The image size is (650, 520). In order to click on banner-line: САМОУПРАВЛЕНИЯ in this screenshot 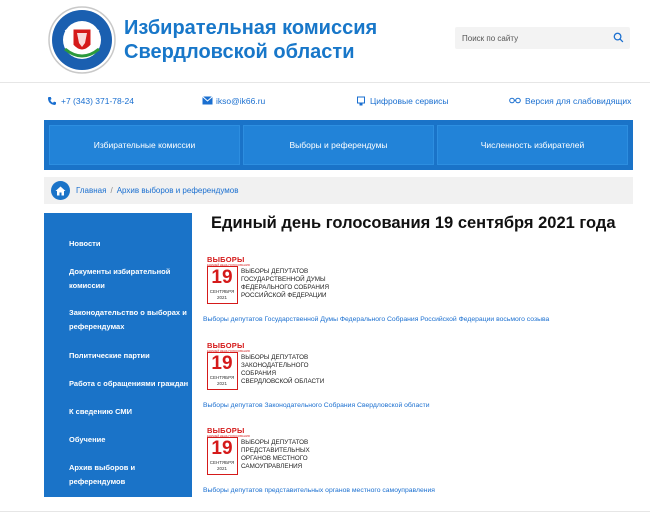, I will do `click(272, 466)`.